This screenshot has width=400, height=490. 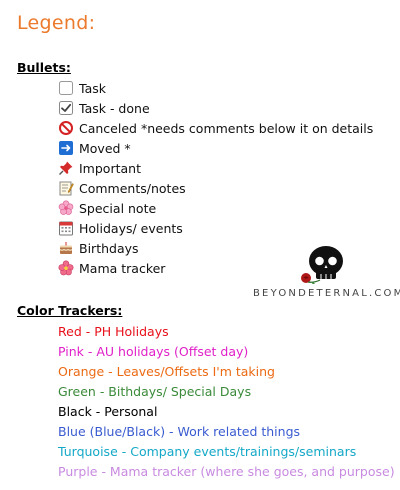 What do you see at coordinates (326, 293) in the screenshot?
I see `watermark-text: BEYONDETERNAL.COM` at bounding box center [326, 293].